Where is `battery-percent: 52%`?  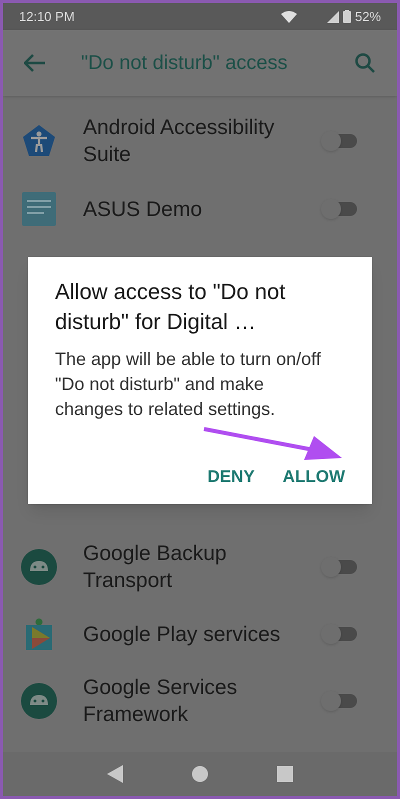
battery-percent: 52% is located at coordinates (367, 17).